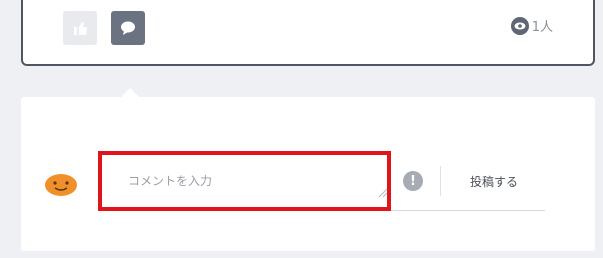 The width and height of the screenshot is (603, 258). I want to click on viewer-count-text: 1人, so click(542, 27).